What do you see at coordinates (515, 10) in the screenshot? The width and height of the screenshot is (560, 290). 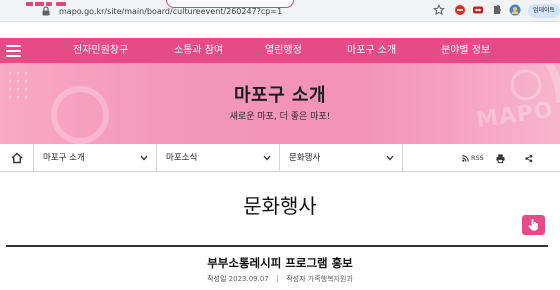 I see `profile-avatar-icon` at bounding box center [515, 10].